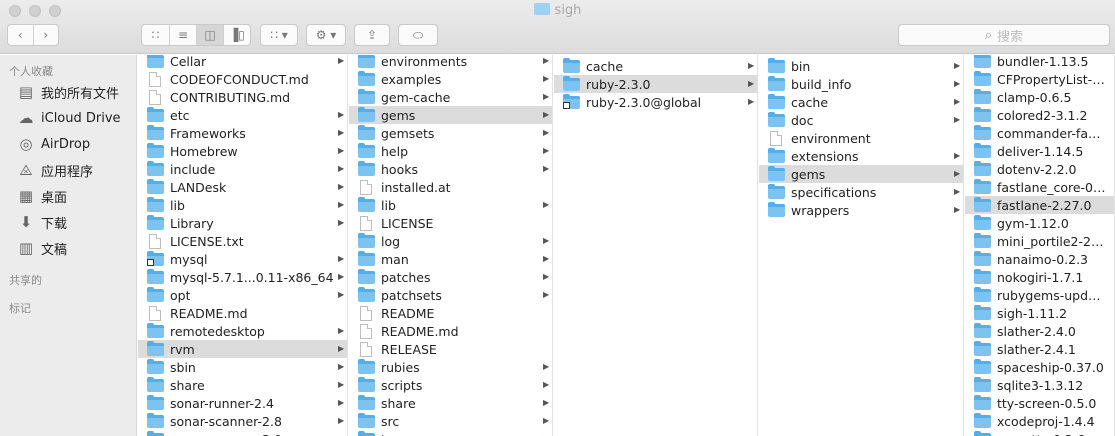 The width and height of the screenshot is (1115, 436). What do you see at coordinates (418, 35) in the screenshot?
I see `tags-button: ⬭` at bounding box center [418, 35].